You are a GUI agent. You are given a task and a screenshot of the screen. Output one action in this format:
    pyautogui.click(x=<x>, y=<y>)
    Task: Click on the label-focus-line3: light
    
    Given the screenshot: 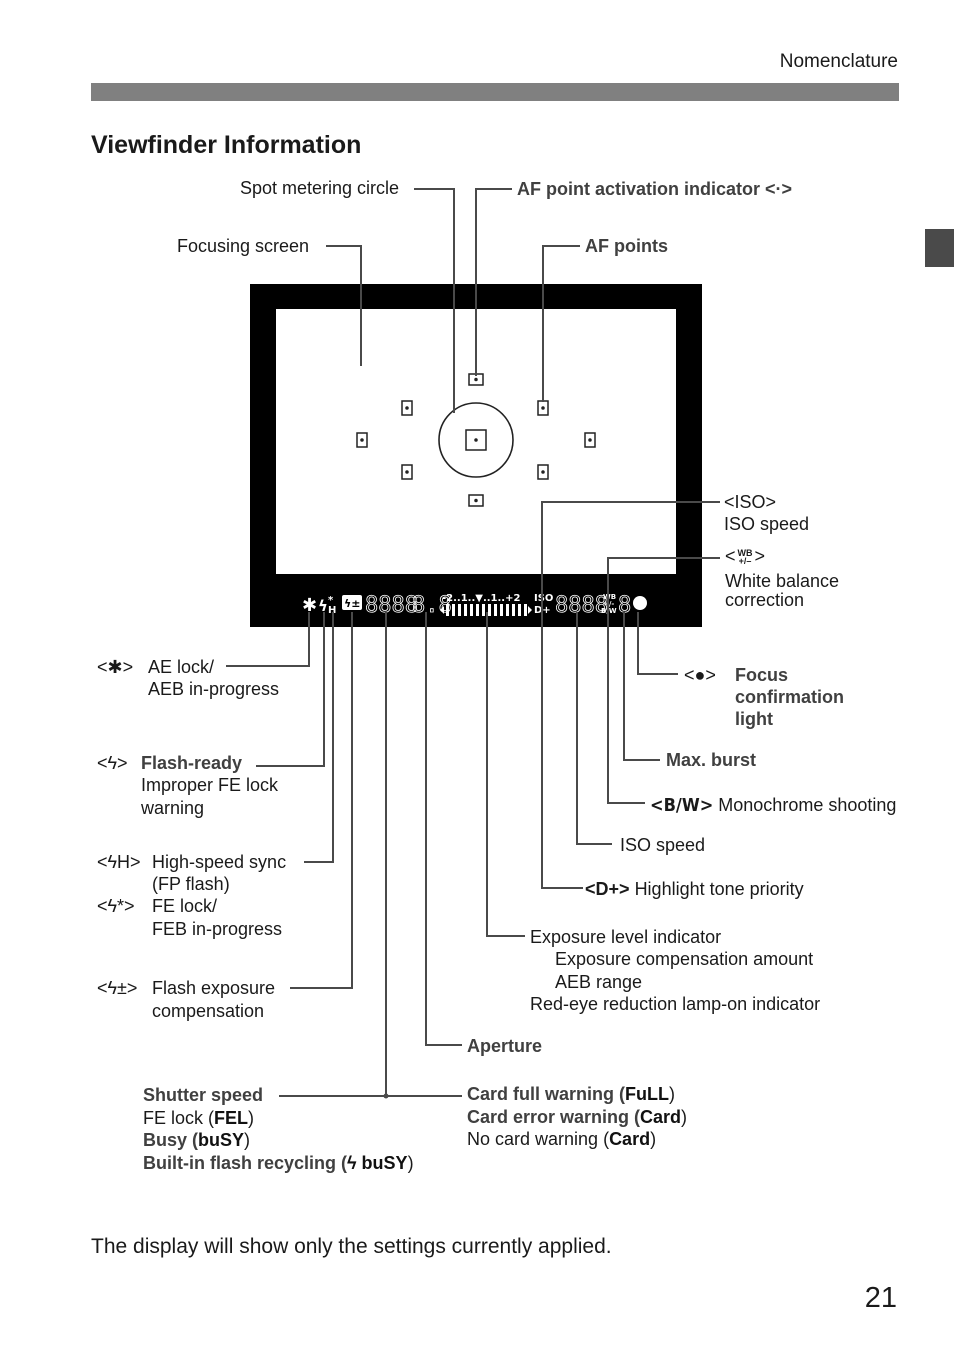 What is the action you would take?
    pyautogui.click(x=754, y=719)
    